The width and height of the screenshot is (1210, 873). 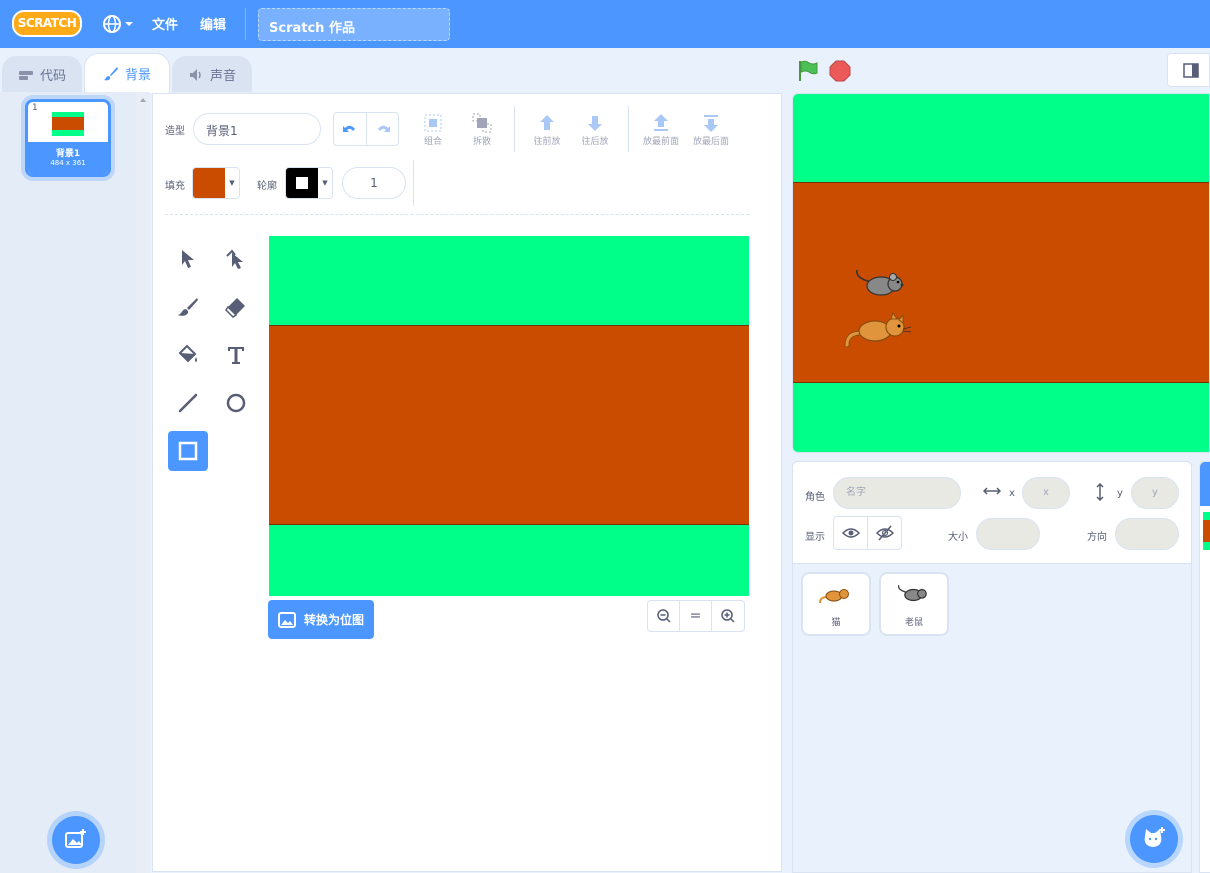 I want to click on backdrop-thumbnail, so click(x=68, y=124).